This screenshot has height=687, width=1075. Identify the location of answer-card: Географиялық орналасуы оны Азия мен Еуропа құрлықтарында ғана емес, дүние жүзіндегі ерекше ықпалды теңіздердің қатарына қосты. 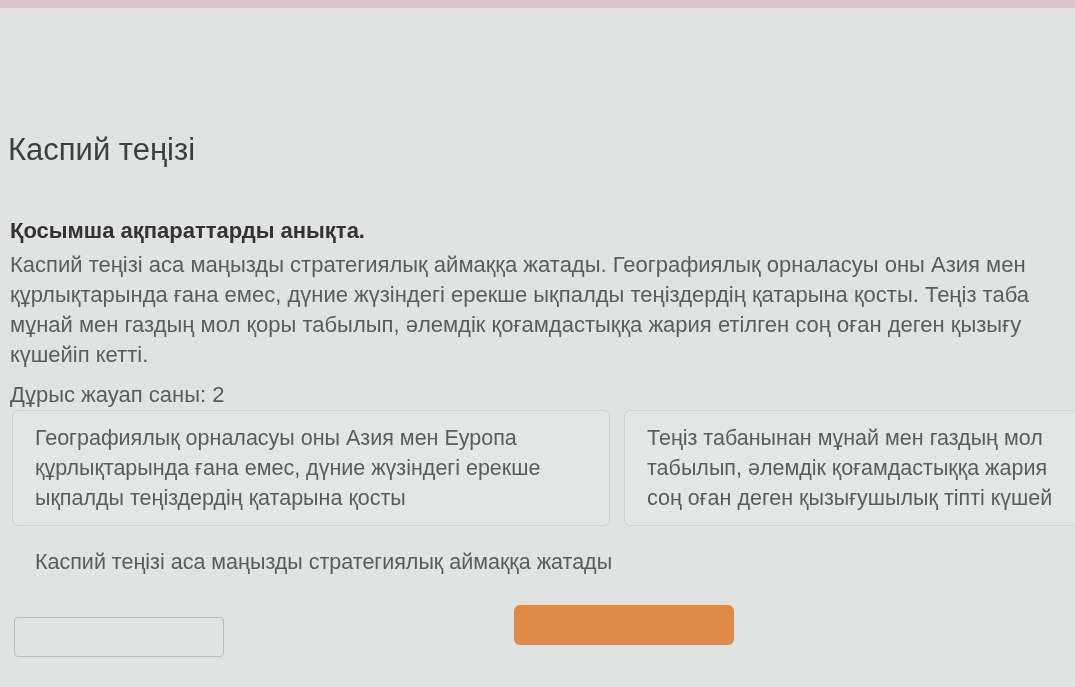
(311, 468).